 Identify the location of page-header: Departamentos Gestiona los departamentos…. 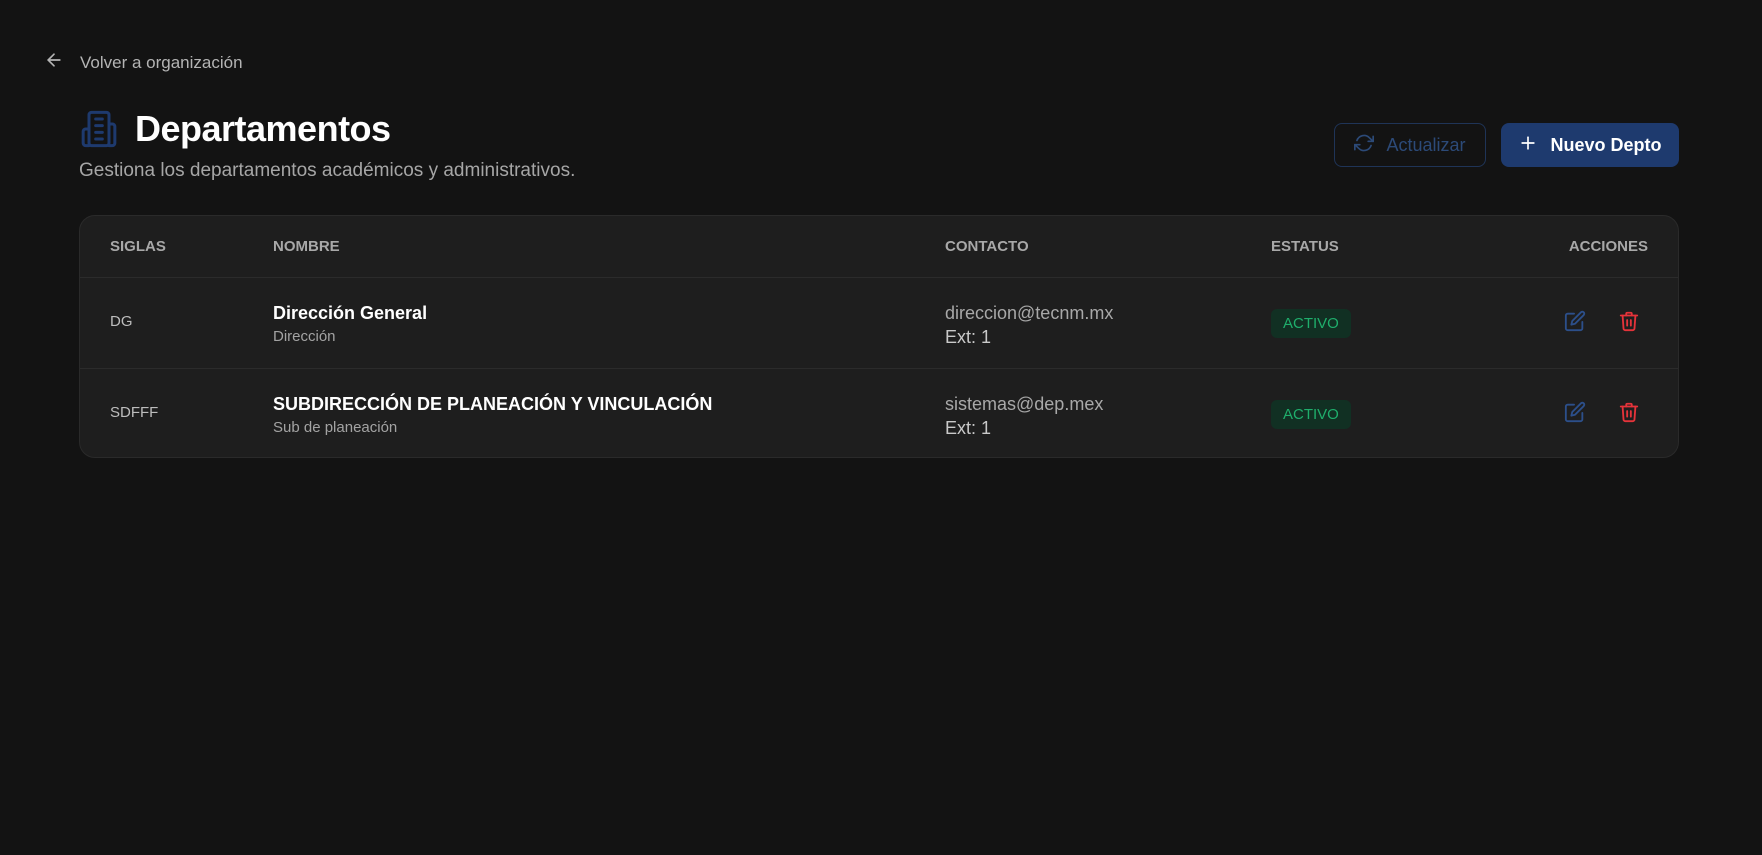
(879, 148).